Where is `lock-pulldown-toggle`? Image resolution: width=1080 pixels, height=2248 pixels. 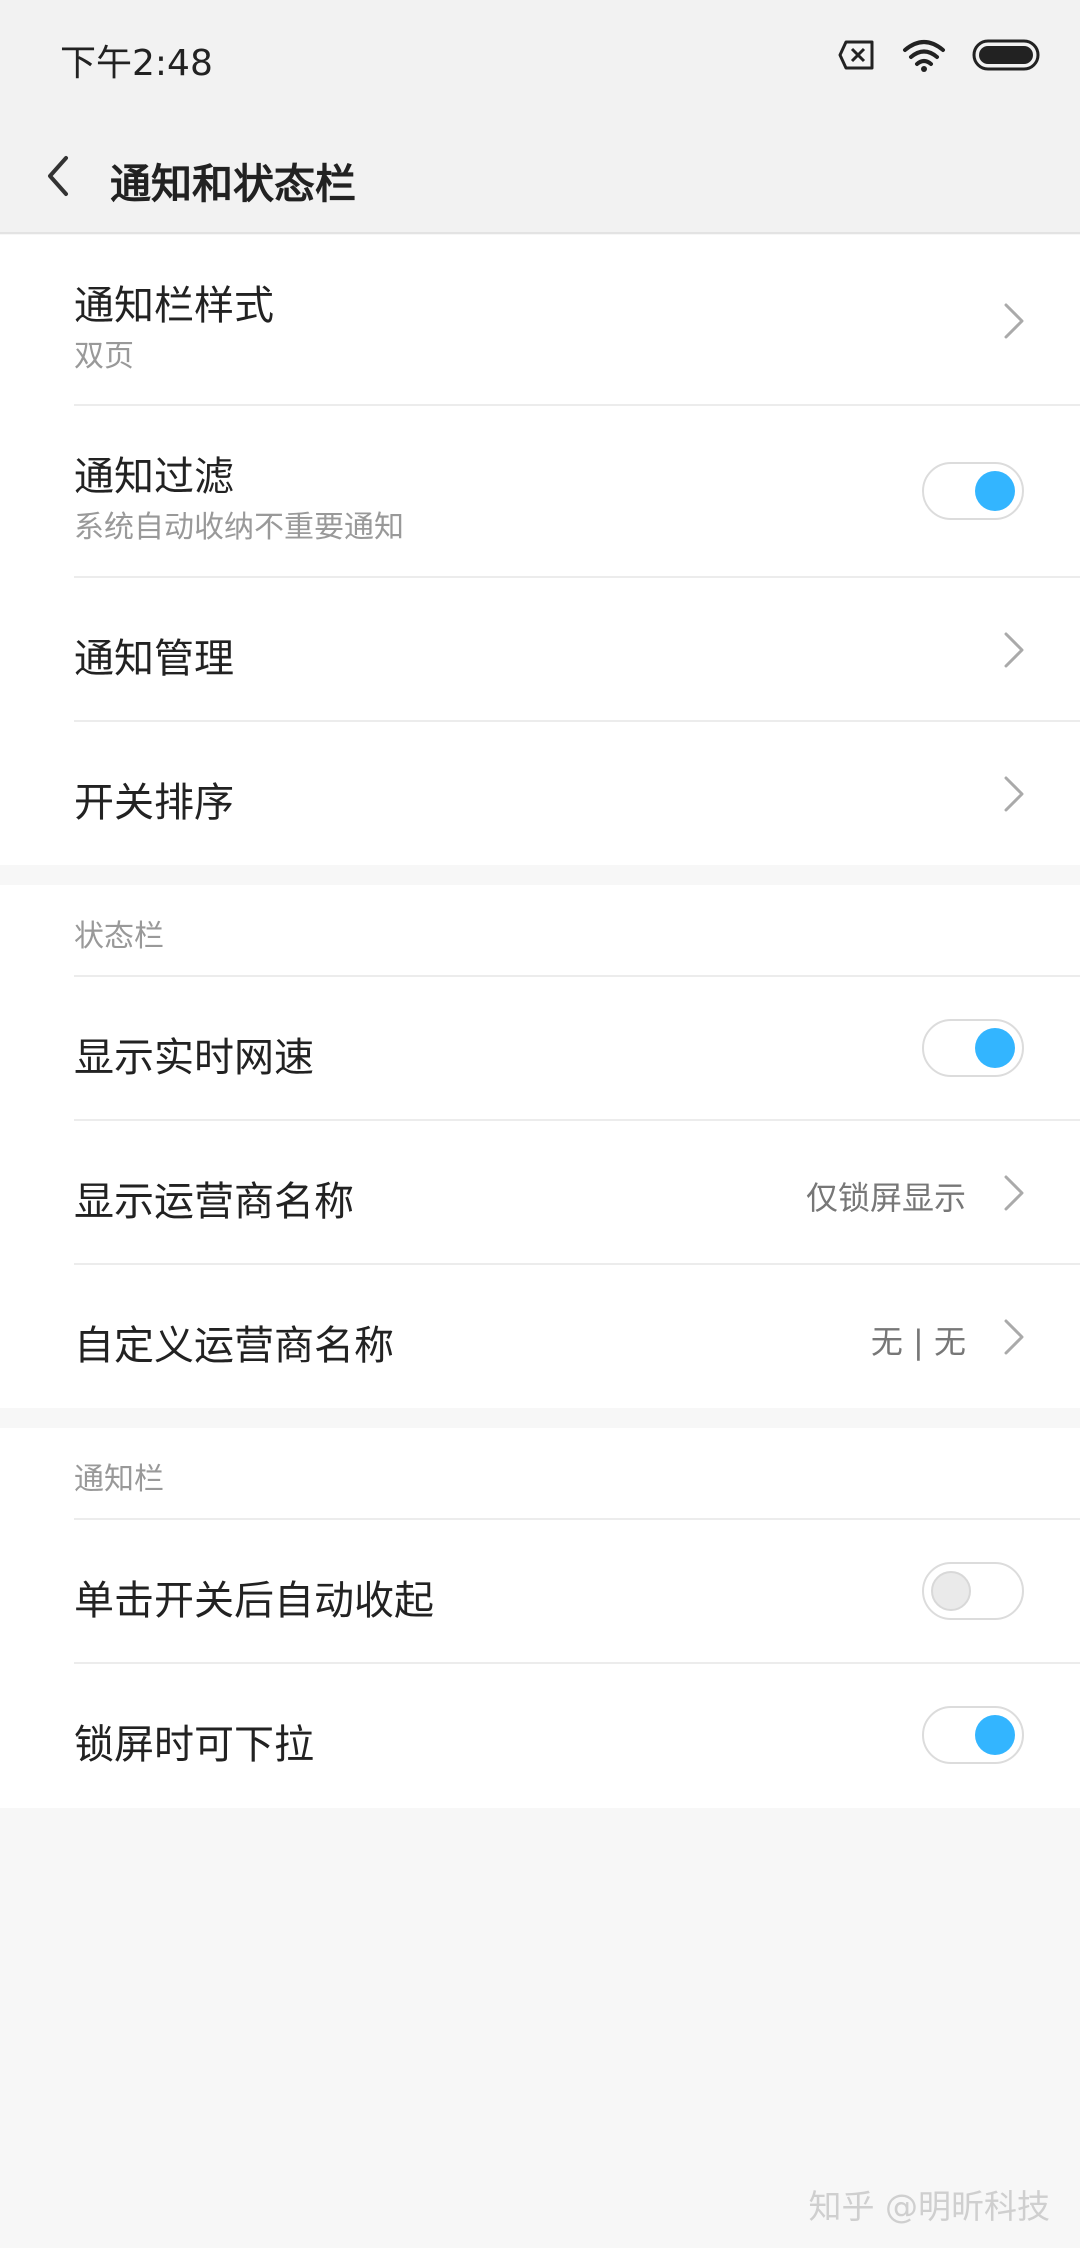 lock-pulldown-toggle is located at coordinates (973, 1735).